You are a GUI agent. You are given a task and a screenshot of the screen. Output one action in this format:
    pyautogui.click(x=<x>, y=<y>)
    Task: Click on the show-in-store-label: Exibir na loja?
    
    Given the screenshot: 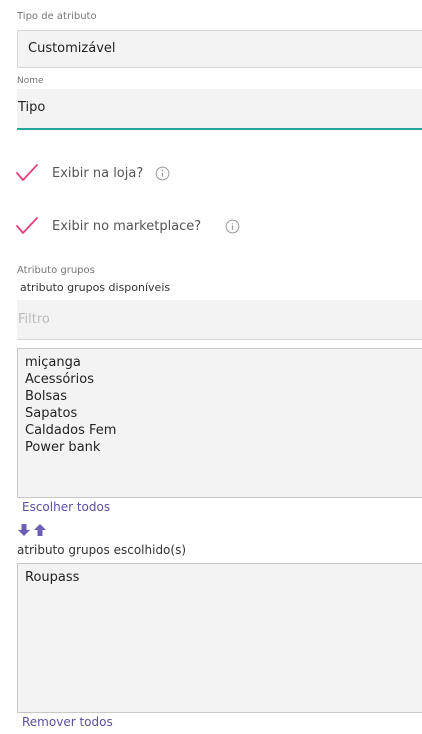 What is the action you would take?
    pyautogui.click(x=98, y=173)
    